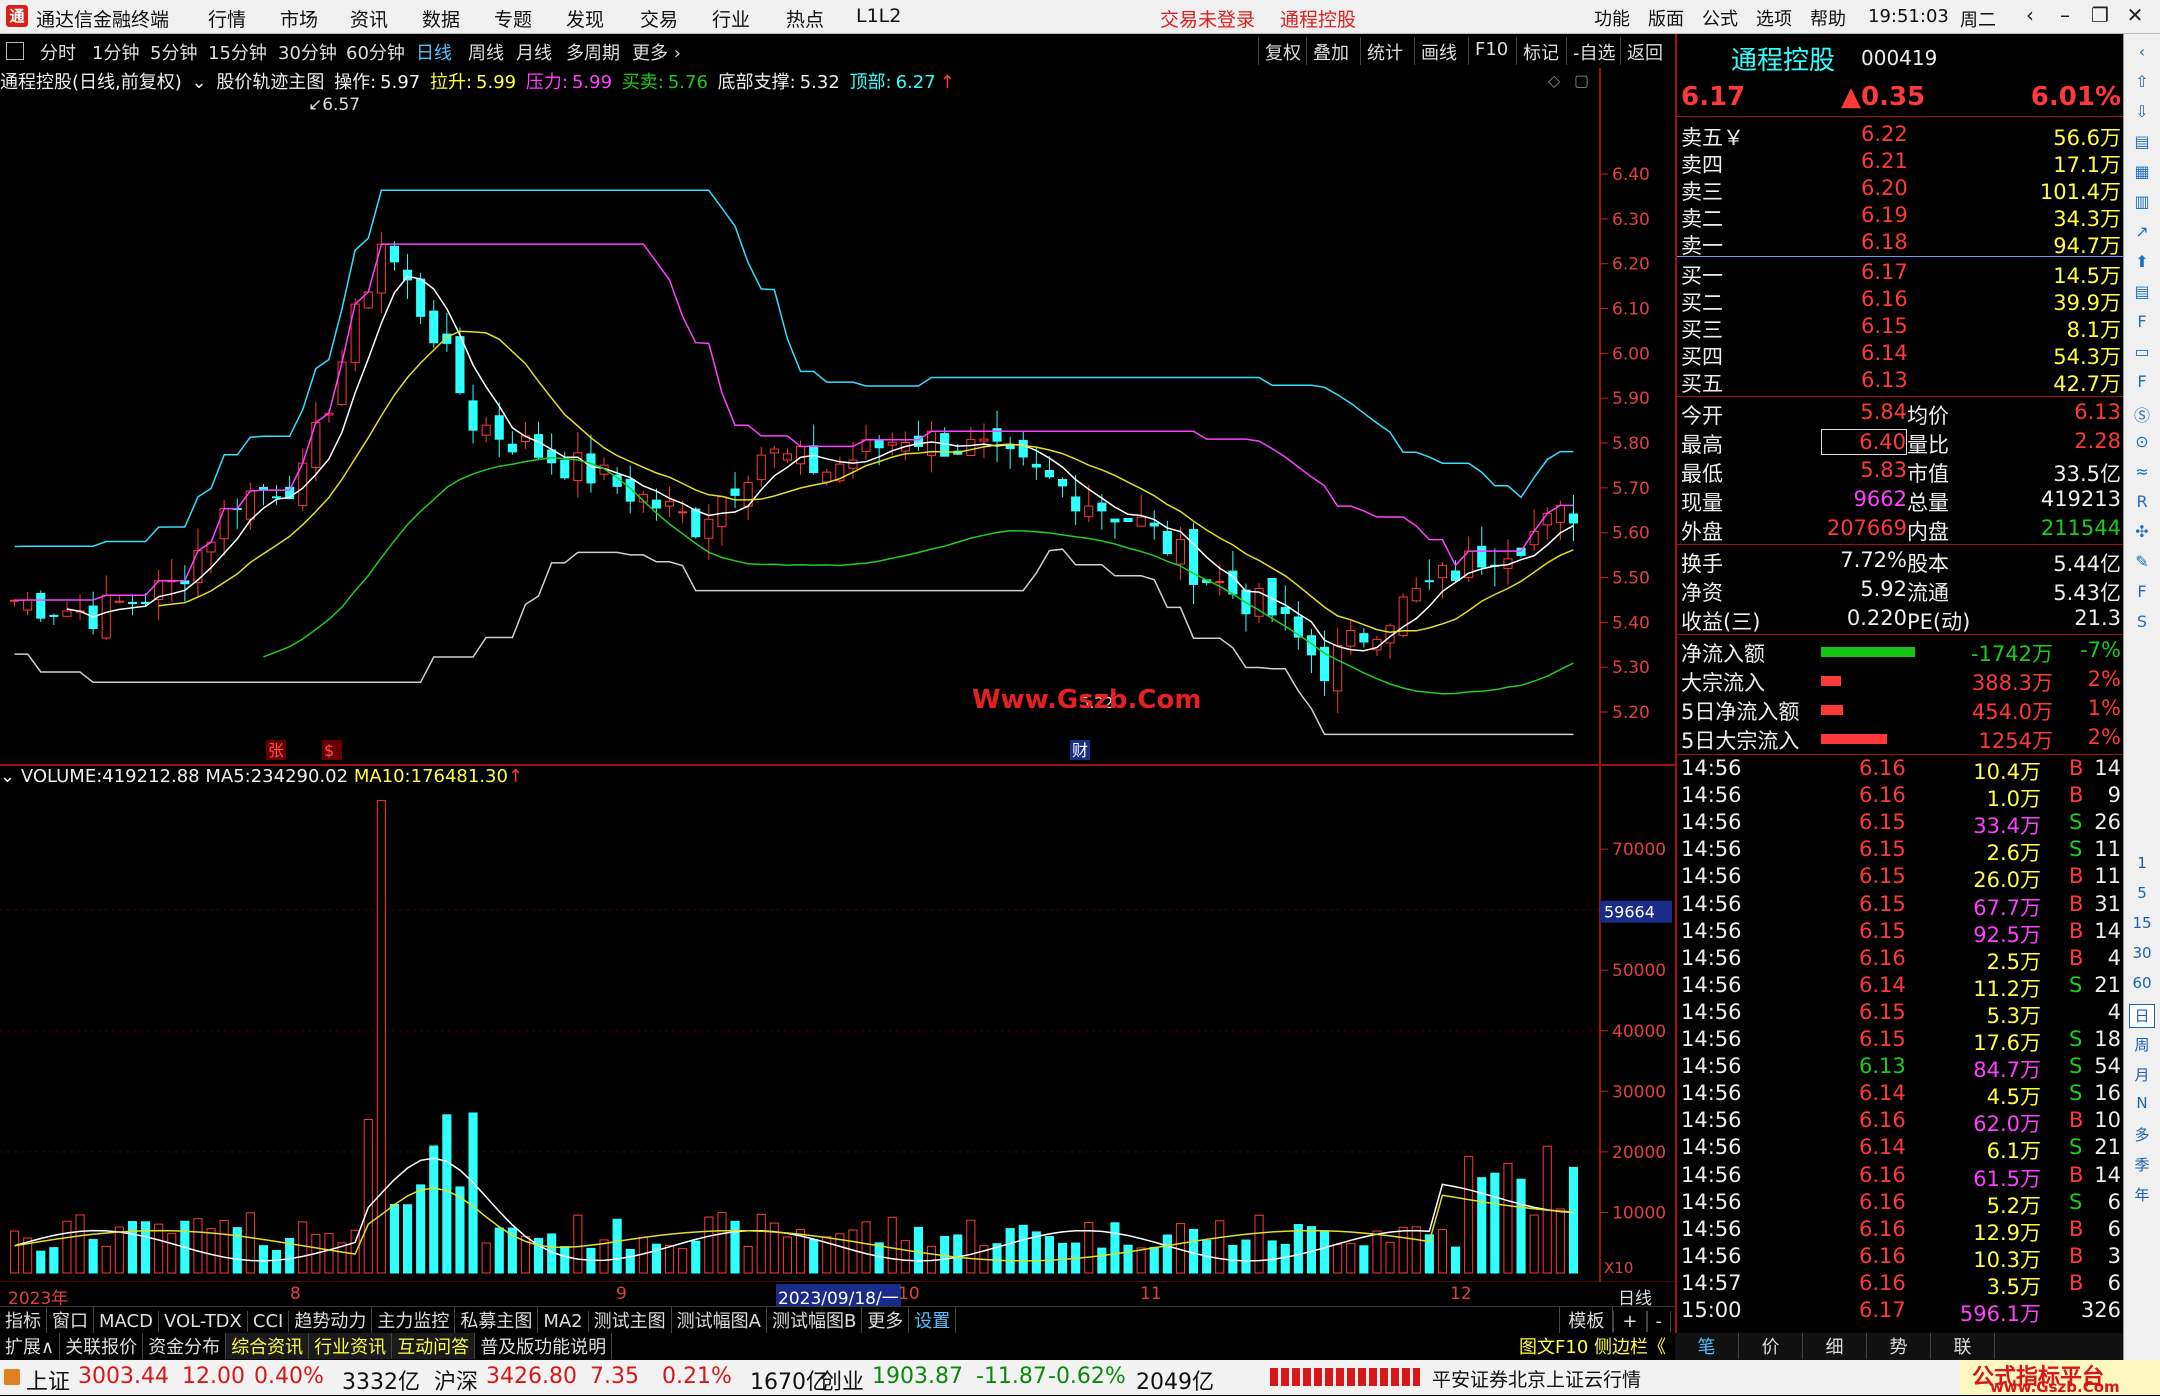 The image size is (2160, 1396). I want to click on indicator-tab-10: 测试幅图A, so click(719, 1320).